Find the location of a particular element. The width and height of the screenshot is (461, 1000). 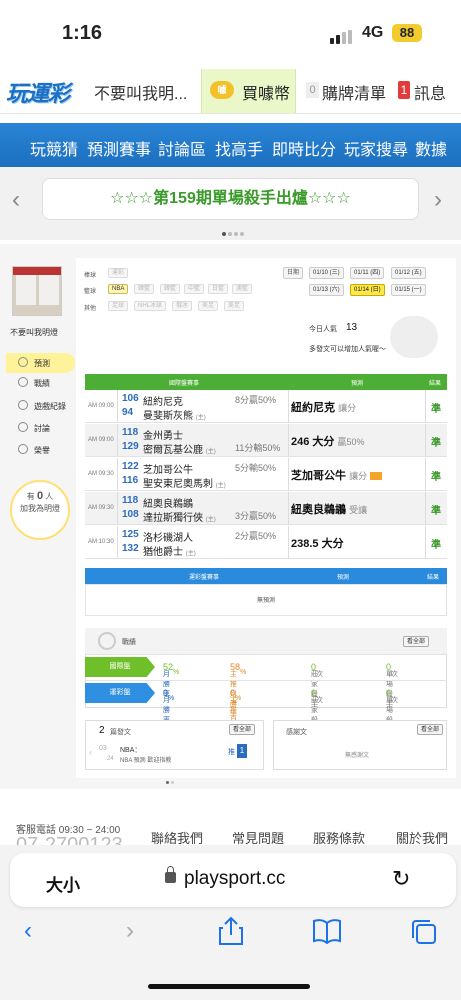

home-team: 聖安東尼奧馬刺 (主) is located at coordinates (184, 482).